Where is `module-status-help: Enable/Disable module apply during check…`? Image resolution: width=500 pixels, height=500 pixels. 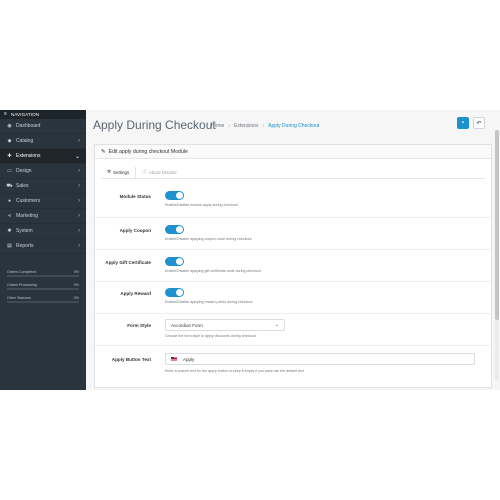
module-status-help: Enable/Disable module apply during check… is located at coordinates (201, 205).